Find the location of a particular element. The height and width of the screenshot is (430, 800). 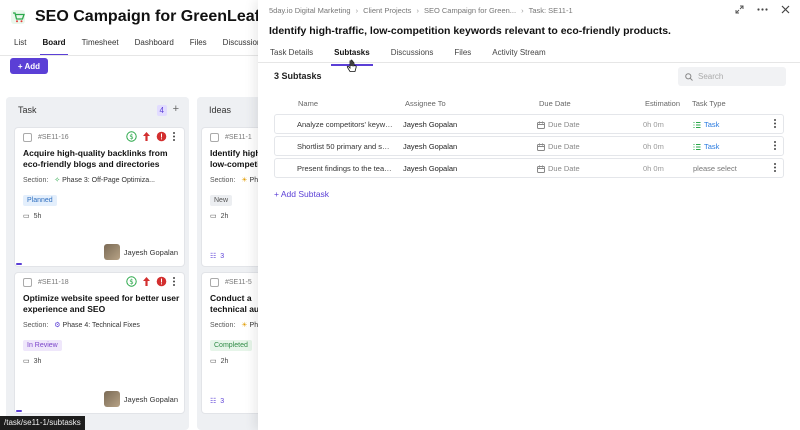

task-type-icon is located at coordinates (697, 146).